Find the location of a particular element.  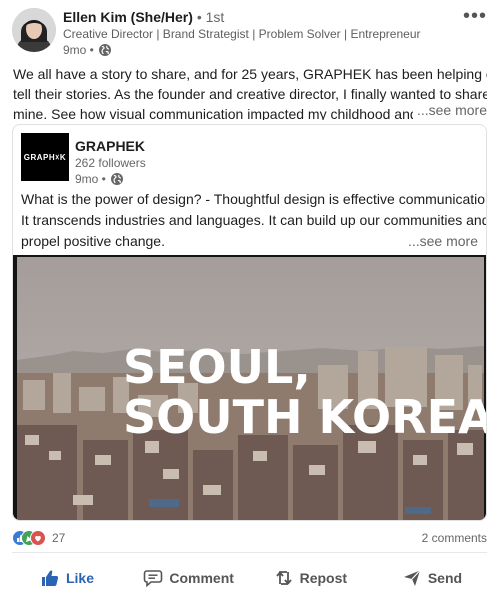

reaction-count: 27 is located at coordinates (58, 538).